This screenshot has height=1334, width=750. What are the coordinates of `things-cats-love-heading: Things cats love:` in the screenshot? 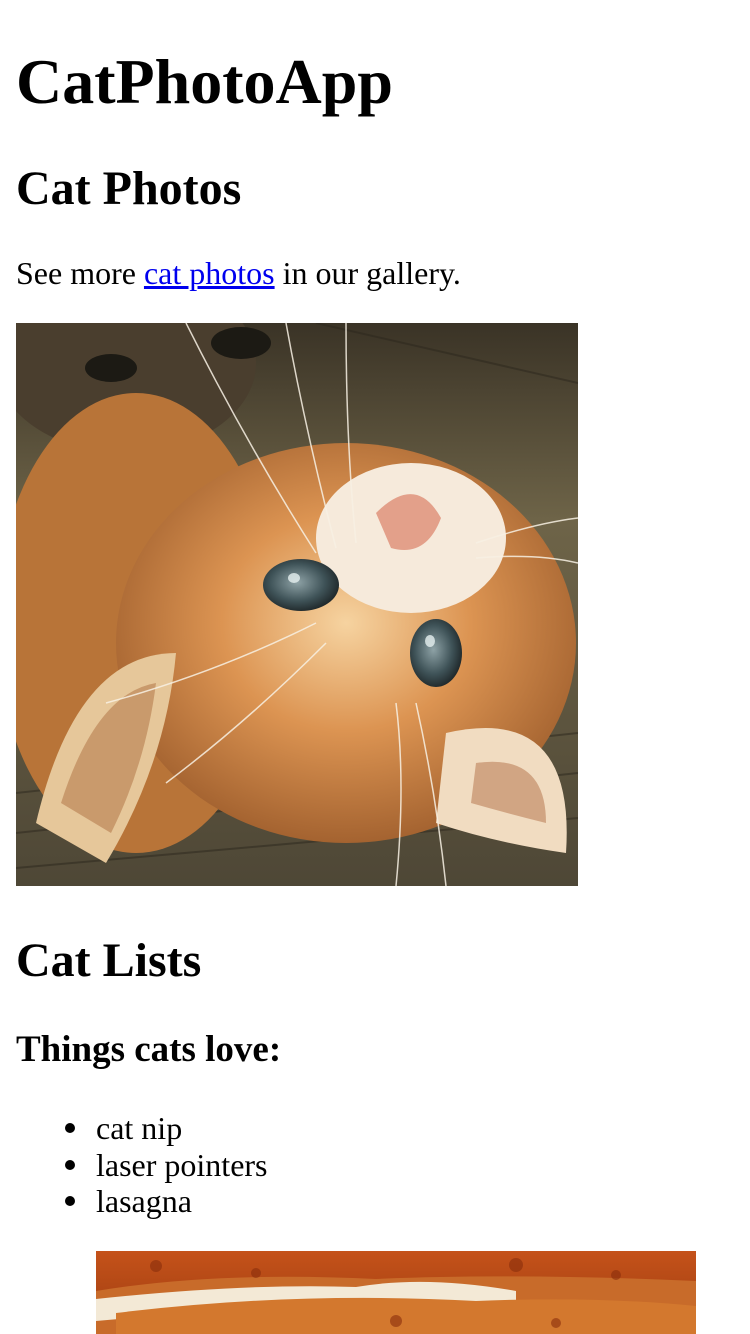 It's located at (149, 1049).